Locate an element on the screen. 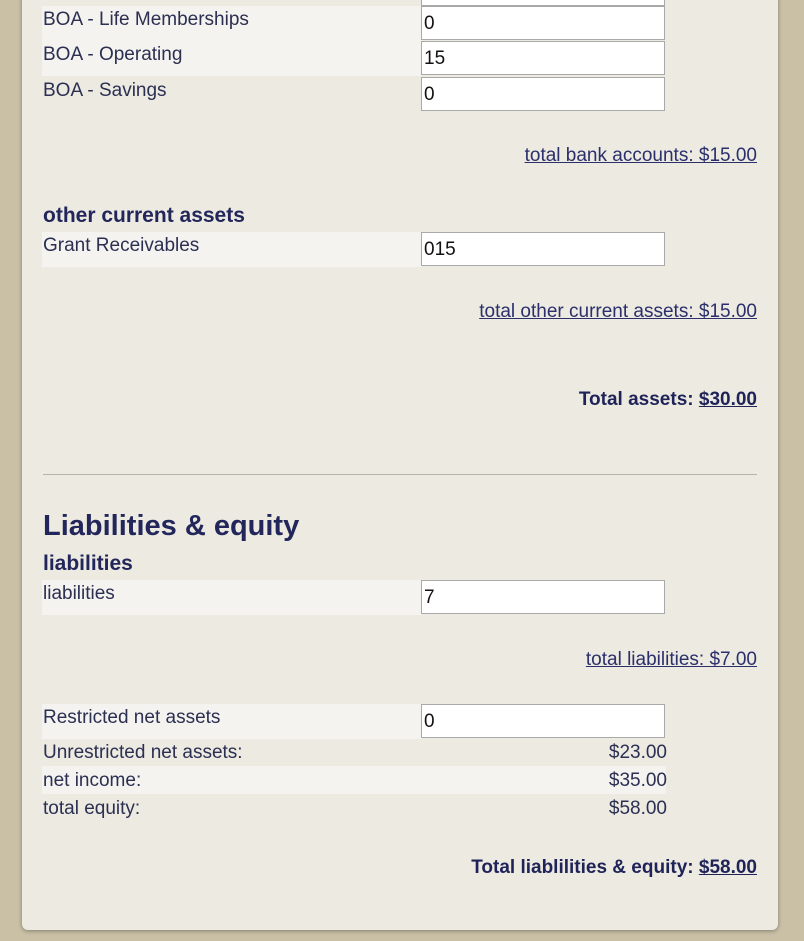  bank-account-label: BOA - Operating is located at coordinates (113, 54).